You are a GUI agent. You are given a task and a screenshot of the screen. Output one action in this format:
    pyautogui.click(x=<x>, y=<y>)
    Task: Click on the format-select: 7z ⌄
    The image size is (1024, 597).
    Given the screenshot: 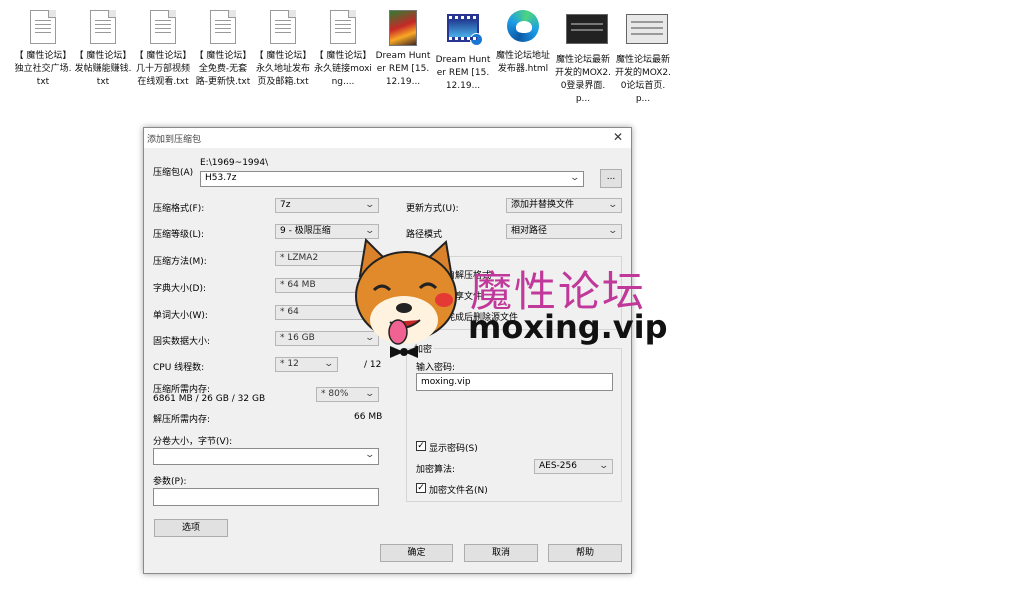 What is the action you would take?
    pyautogui.click(x=327, y=205)
    